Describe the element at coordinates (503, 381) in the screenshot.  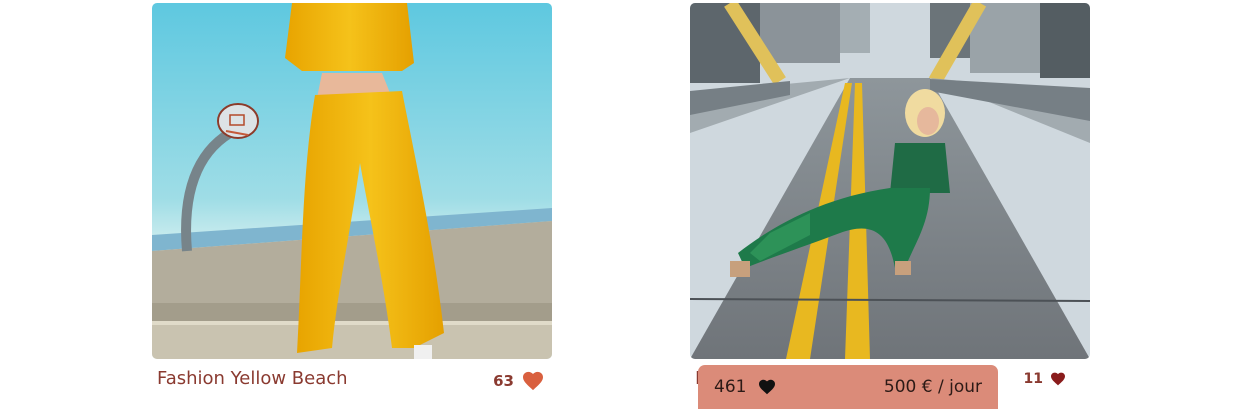
I see `like-count-value: 63` at that location.